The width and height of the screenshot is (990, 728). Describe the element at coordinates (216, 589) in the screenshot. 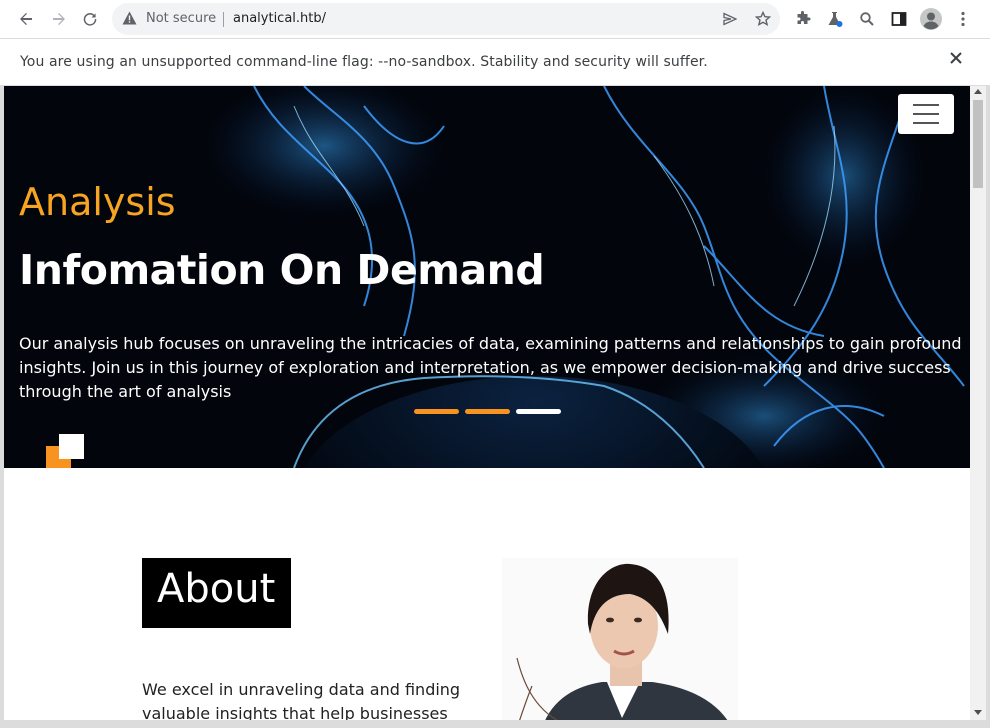

I see `about-title: About` at that location.